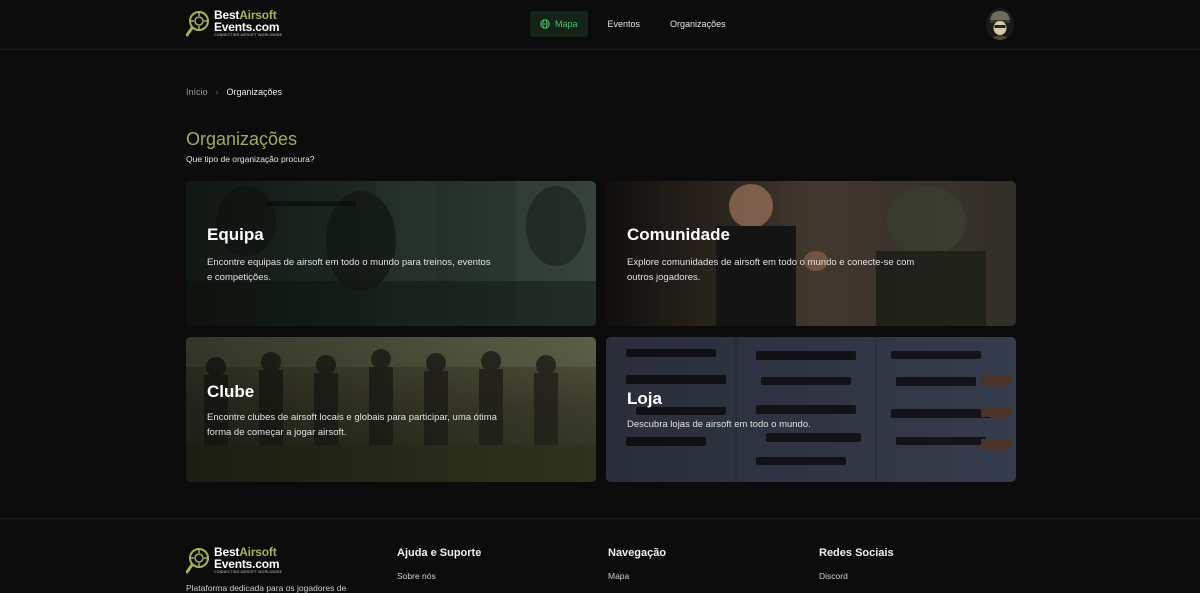 The image size is (1200, 593). I want to click on footer-heading-help: Ajuda e Suporte, so click(439, 553).